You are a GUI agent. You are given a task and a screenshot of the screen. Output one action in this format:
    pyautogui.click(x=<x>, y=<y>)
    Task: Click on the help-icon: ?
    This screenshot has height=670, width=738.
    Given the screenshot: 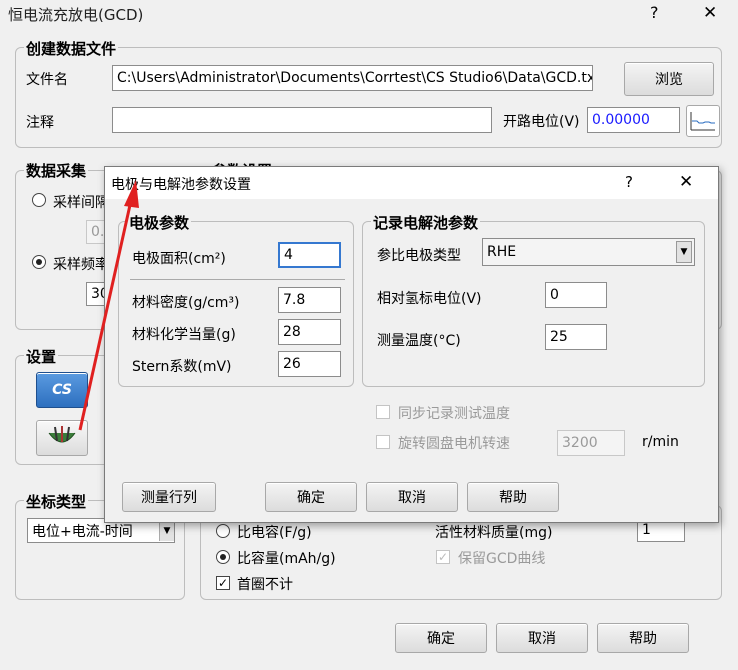 What is the action you would take?
    pyautogui.click(x=654, y=12)
    